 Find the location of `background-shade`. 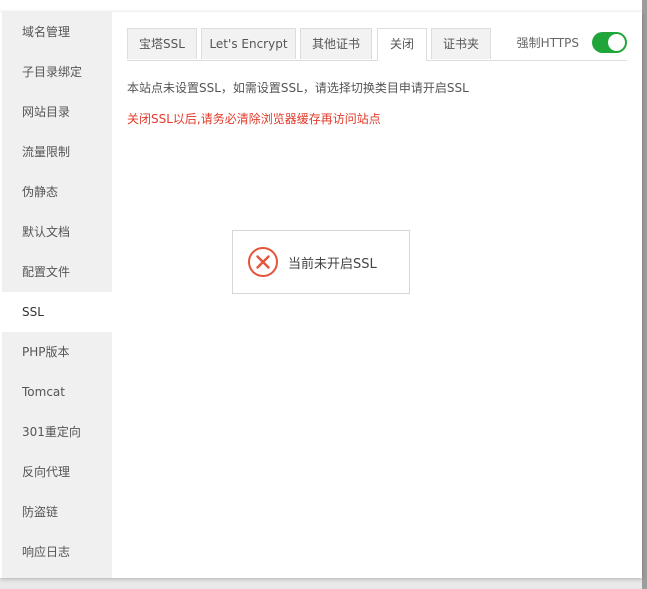

background-shade is located at coordinates (644, 294).